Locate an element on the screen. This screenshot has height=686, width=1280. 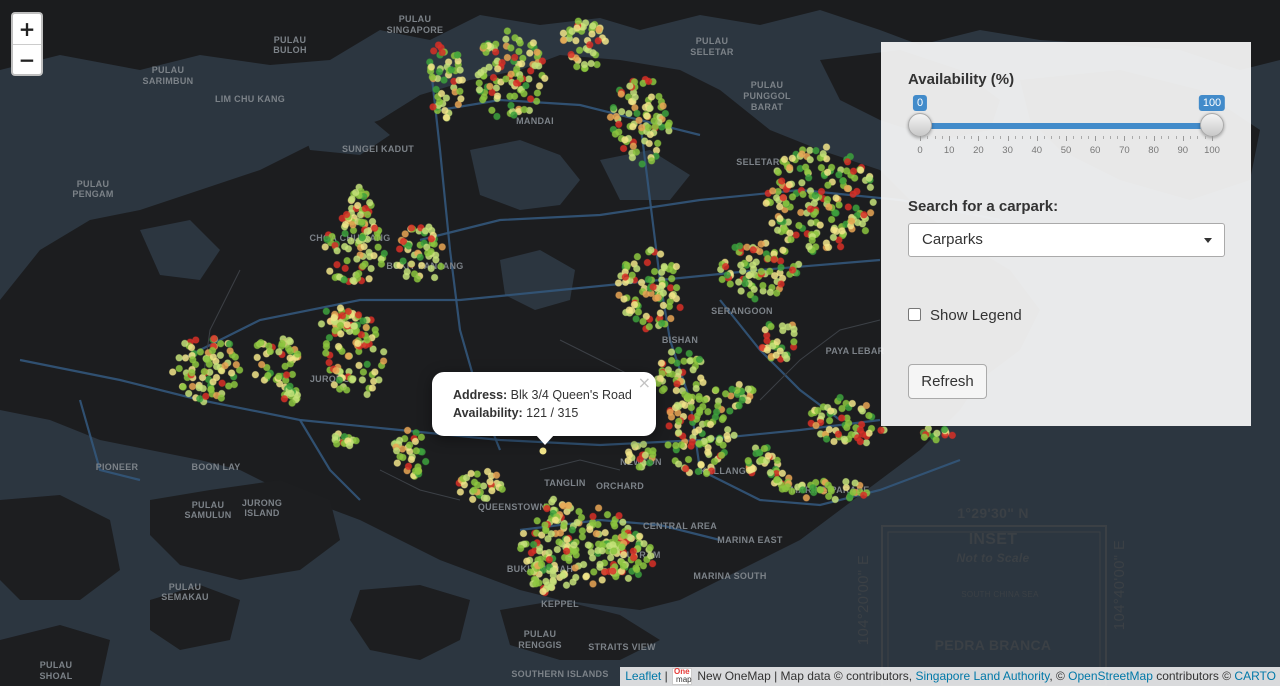
availability-slider: 0 100 0 10 20 30 40 50 60 70 80 90 100 is located at coordinates (1067, 125).